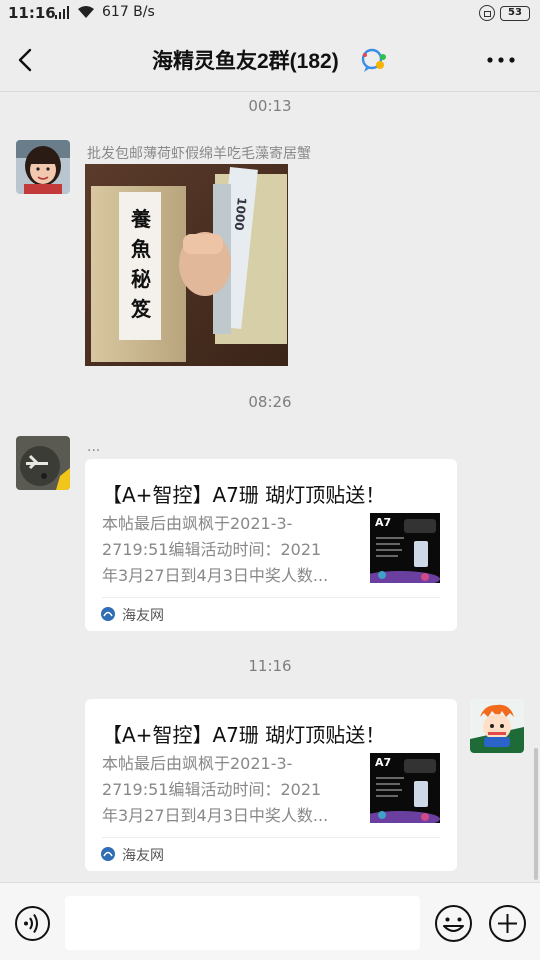 This screenshot has height=960, width=540. I want to click on rotation-lock-icon, so click(487, 13).